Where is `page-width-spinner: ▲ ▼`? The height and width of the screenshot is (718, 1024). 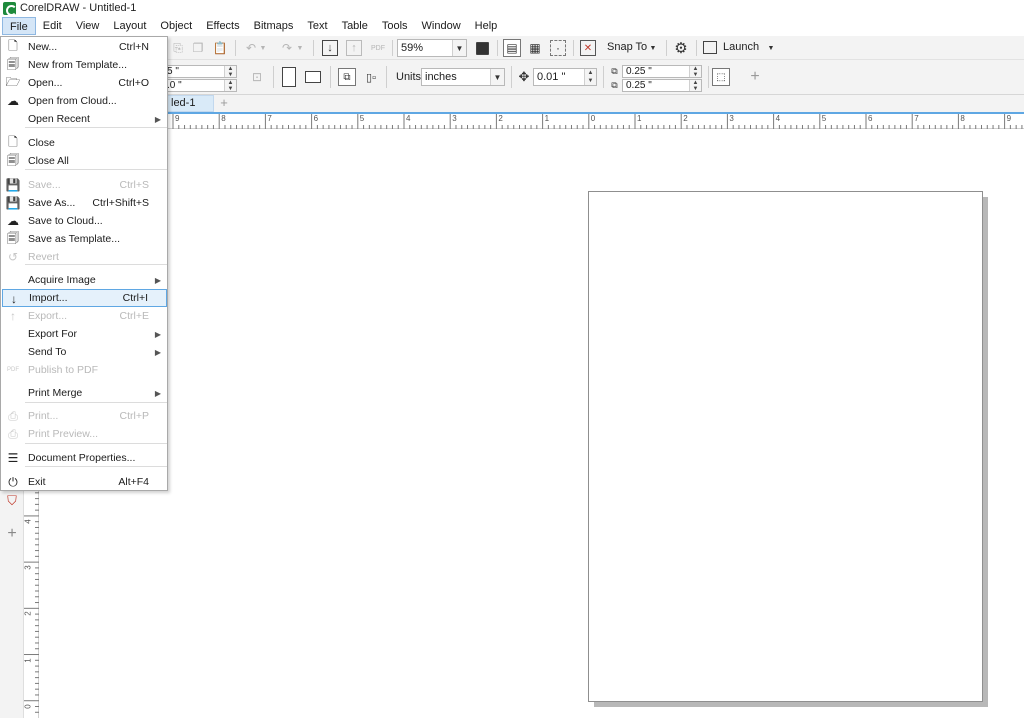
page-width-spinner: ▲ ▼ is located at coordinates (230, 72).